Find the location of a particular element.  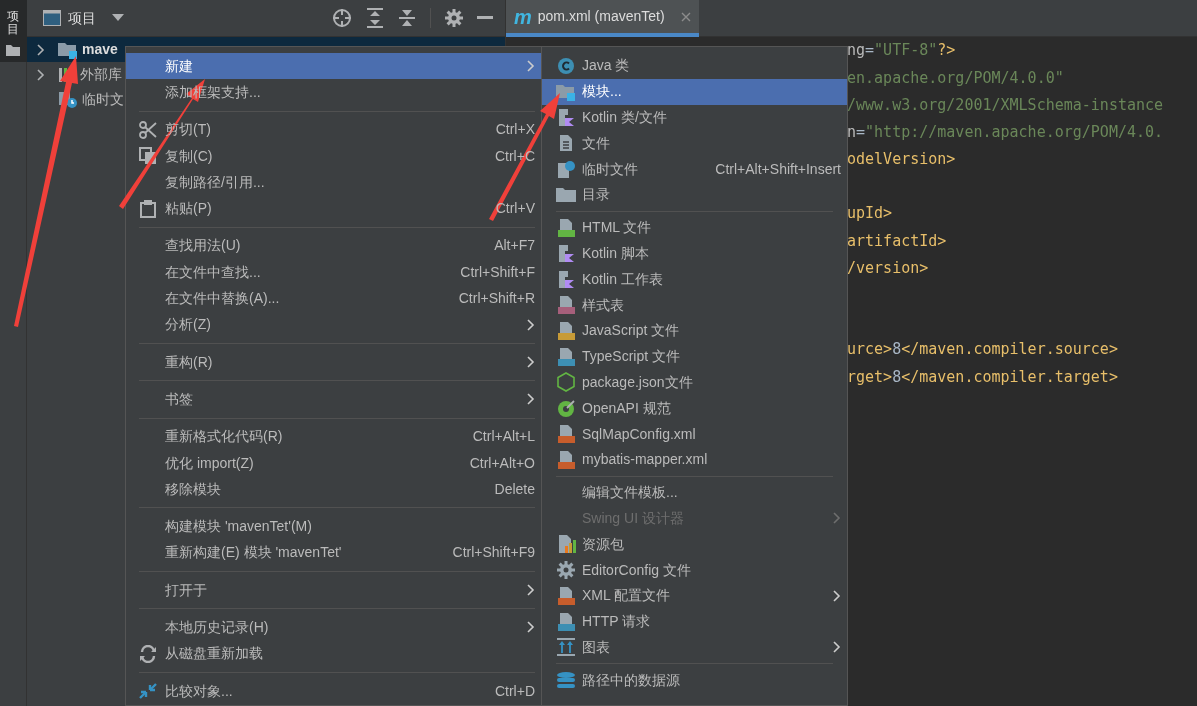

code-line: ng="UTF-8"?> is located at coordinates (901, 51).